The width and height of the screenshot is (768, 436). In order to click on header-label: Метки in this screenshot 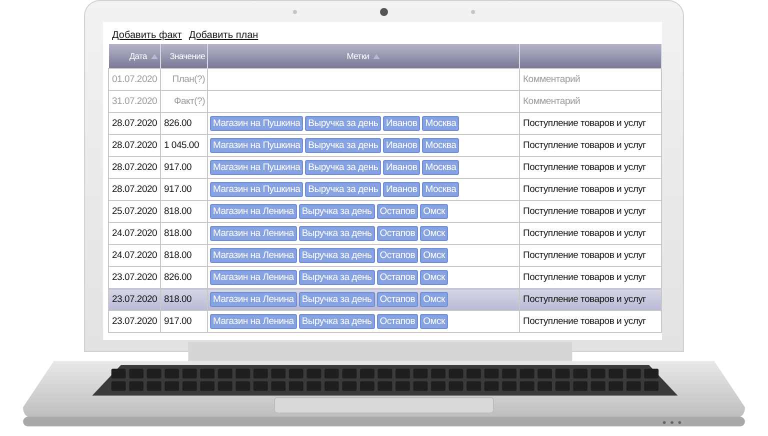, I will do `click(358, 56)`.